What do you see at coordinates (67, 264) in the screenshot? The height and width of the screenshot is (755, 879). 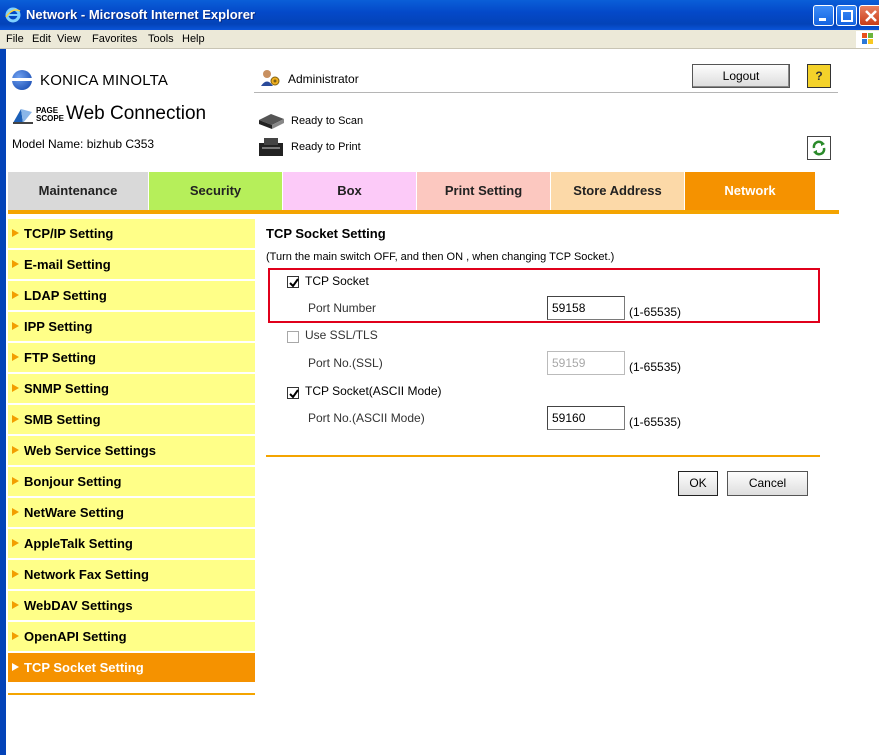 I see `sidebar-item-label: E-mail Setting` at bounding box center [67, 264].